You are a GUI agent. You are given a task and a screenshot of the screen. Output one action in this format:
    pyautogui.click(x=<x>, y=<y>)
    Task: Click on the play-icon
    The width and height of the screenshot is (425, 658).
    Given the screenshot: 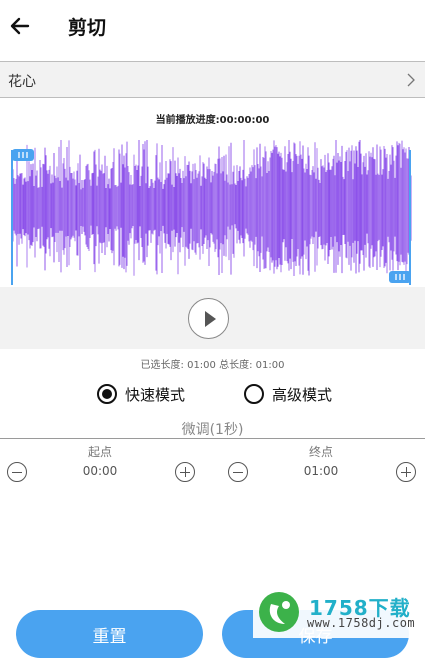 What is the action you would take?
    pyautogui.click(x=210, y=319)
    